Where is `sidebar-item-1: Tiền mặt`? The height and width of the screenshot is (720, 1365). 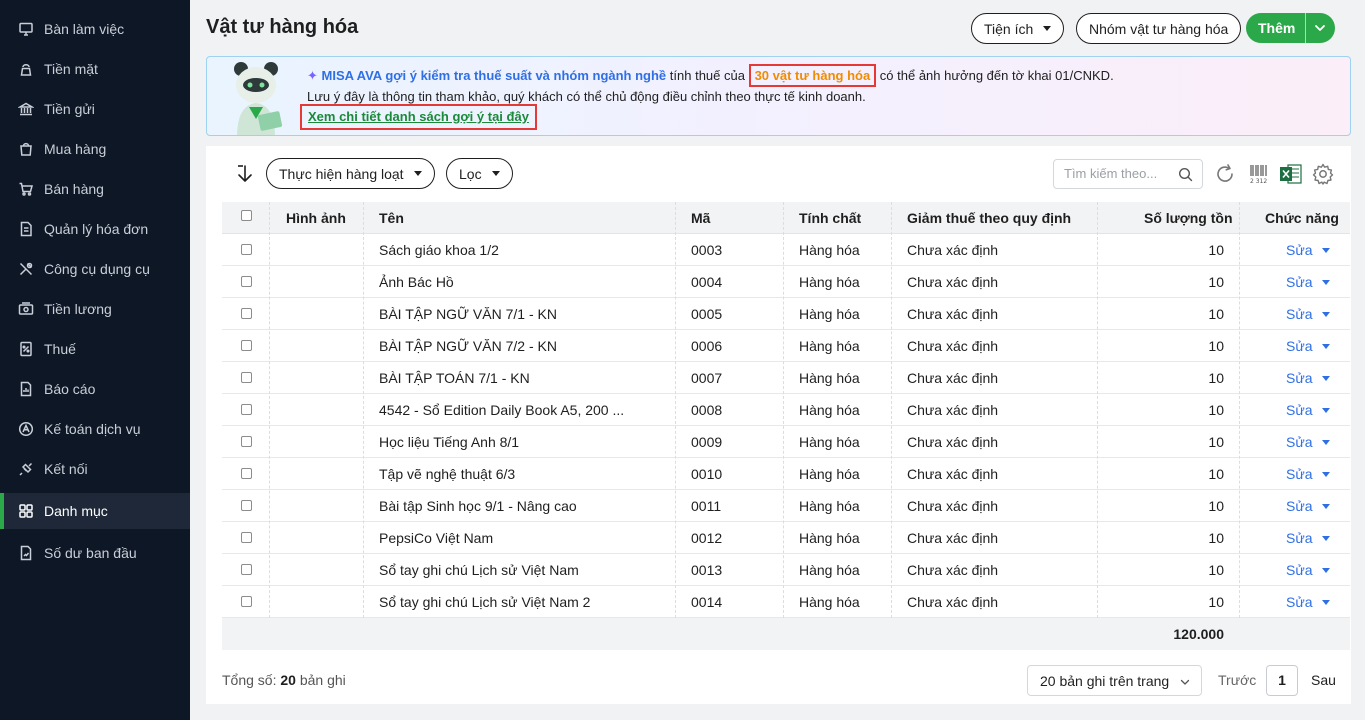
sidebar-item-1: Tiền mặt is located at coordinates (95, 69).